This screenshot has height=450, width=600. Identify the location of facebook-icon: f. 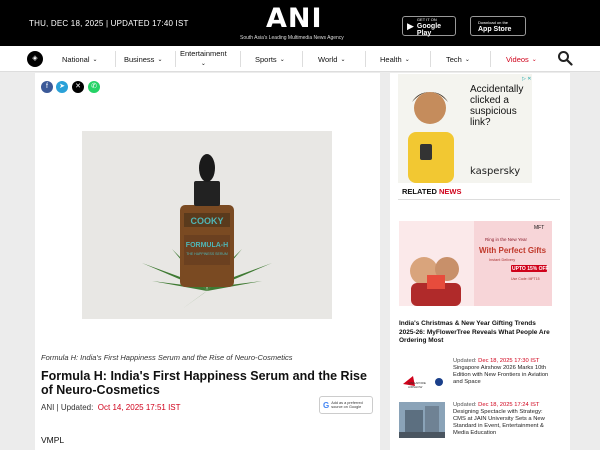
(47, 87).